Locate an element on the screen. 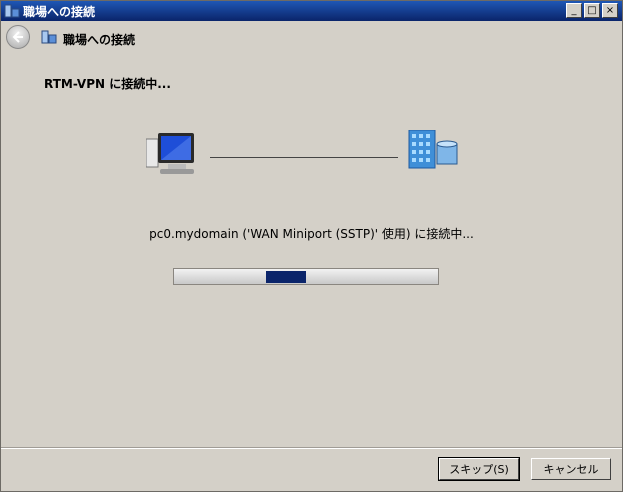 Image resolution: width=623 pixels, height=492 pixels. close-button: × is located at coordinates (610, 10).